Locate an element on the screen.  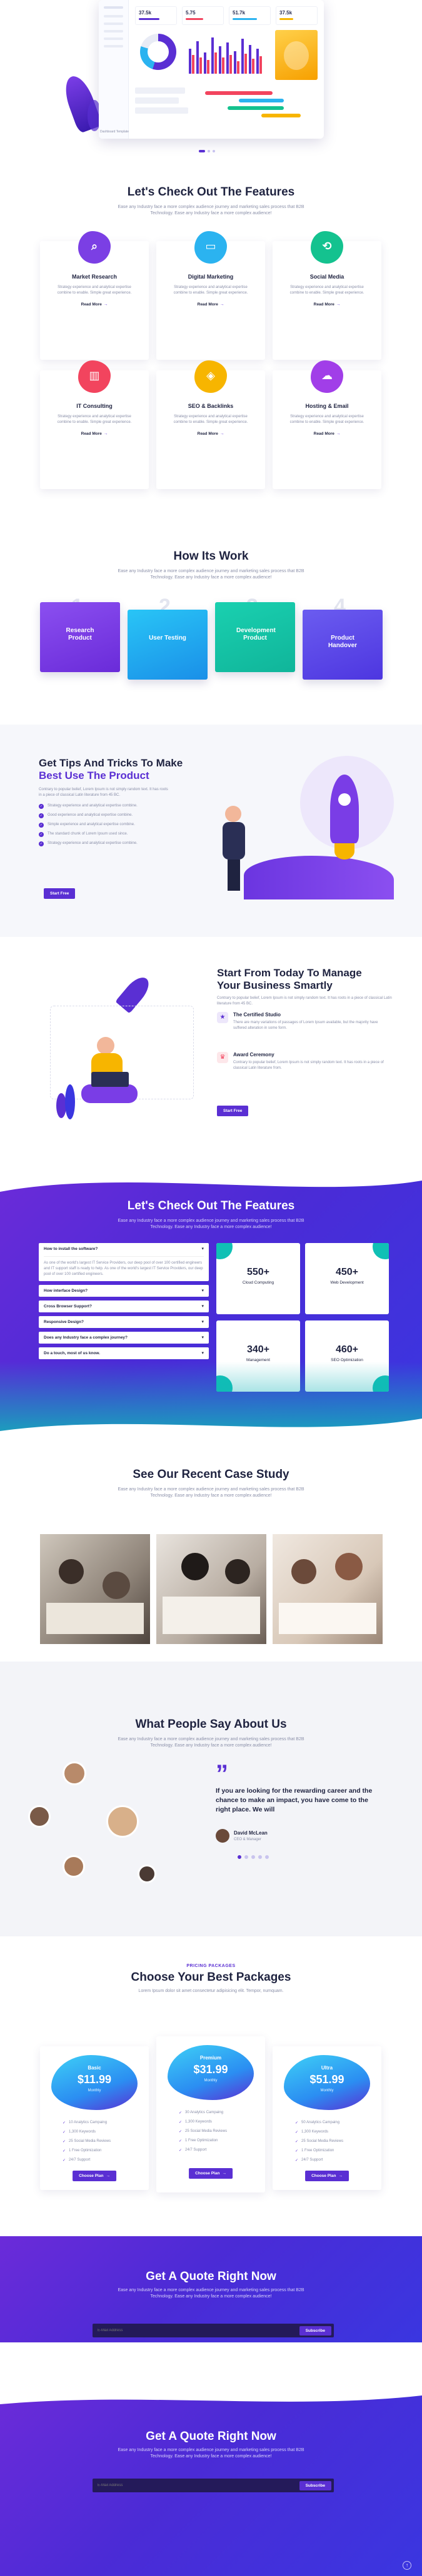
step-label: User Testing is located at coordinates (167, 638).